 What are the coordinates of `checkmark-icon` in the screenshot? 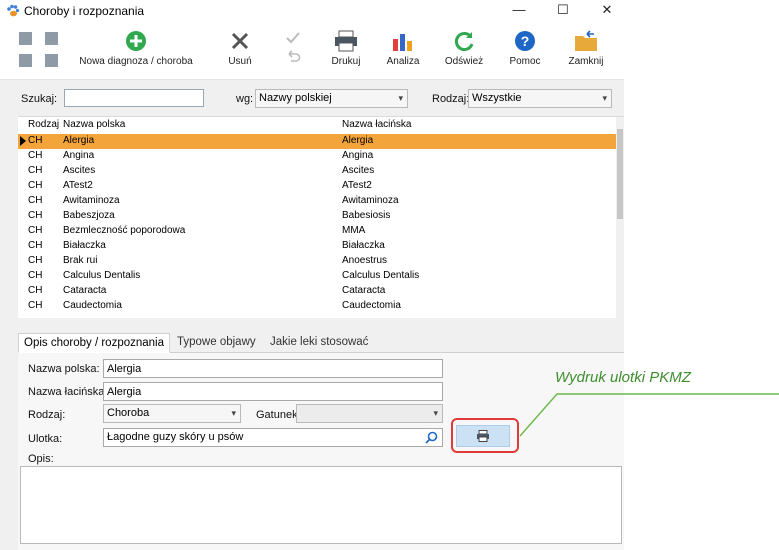 It's located at (293, 38).